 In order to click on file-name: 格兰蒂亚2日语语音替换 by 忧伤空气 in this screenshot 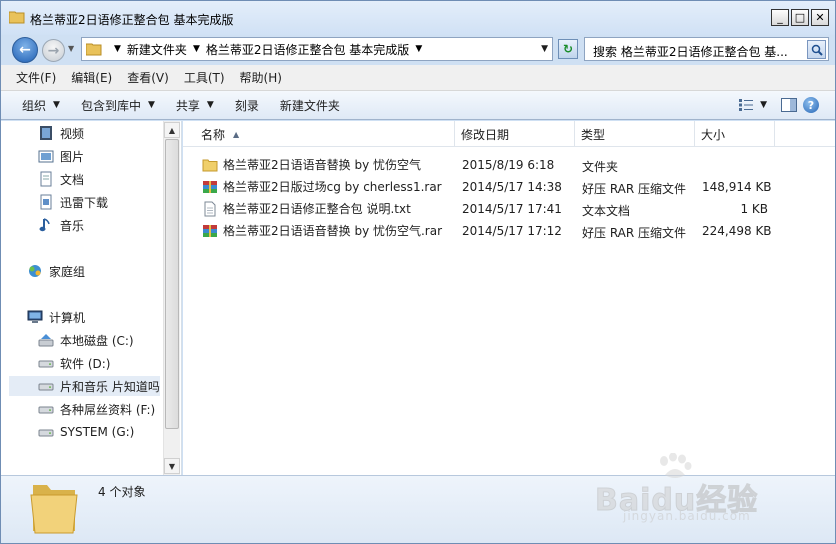, I will do `click(322, 165)`.